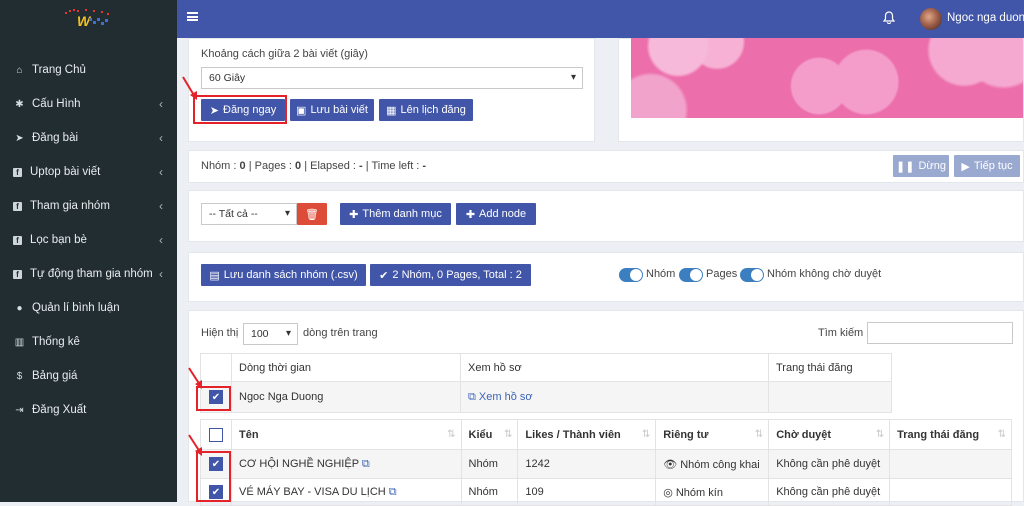  I want to click on save-post-label: Lưu bài viết, so click(339, 110).